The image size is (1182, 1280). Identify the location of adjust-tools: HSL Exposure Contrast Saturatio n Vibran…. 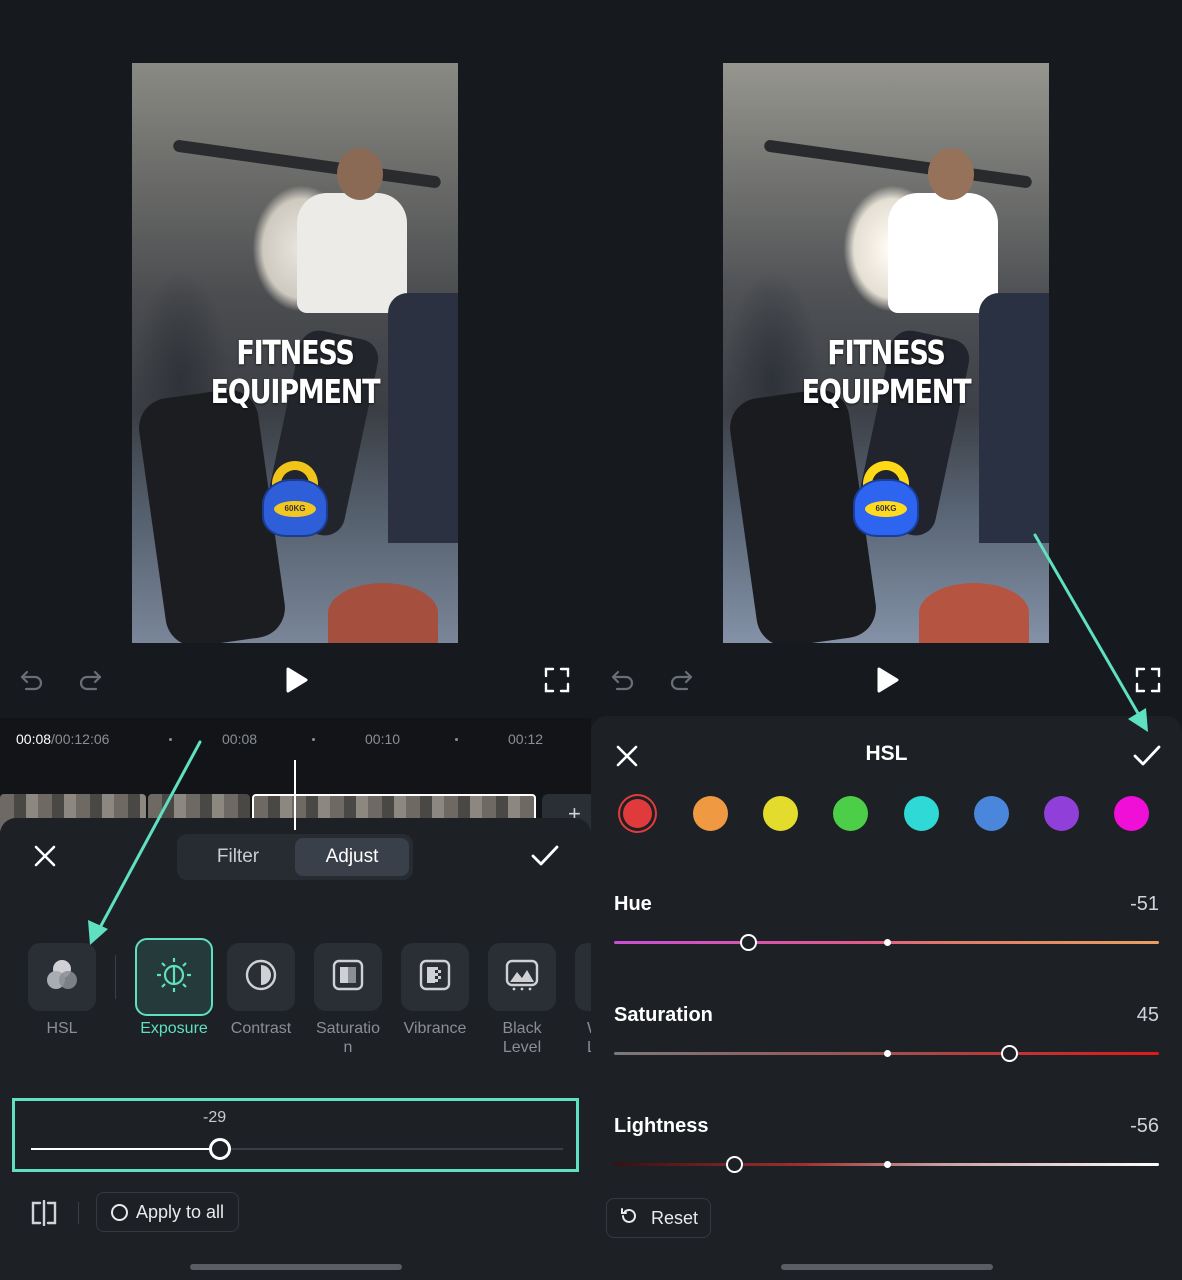
(295, 1005).